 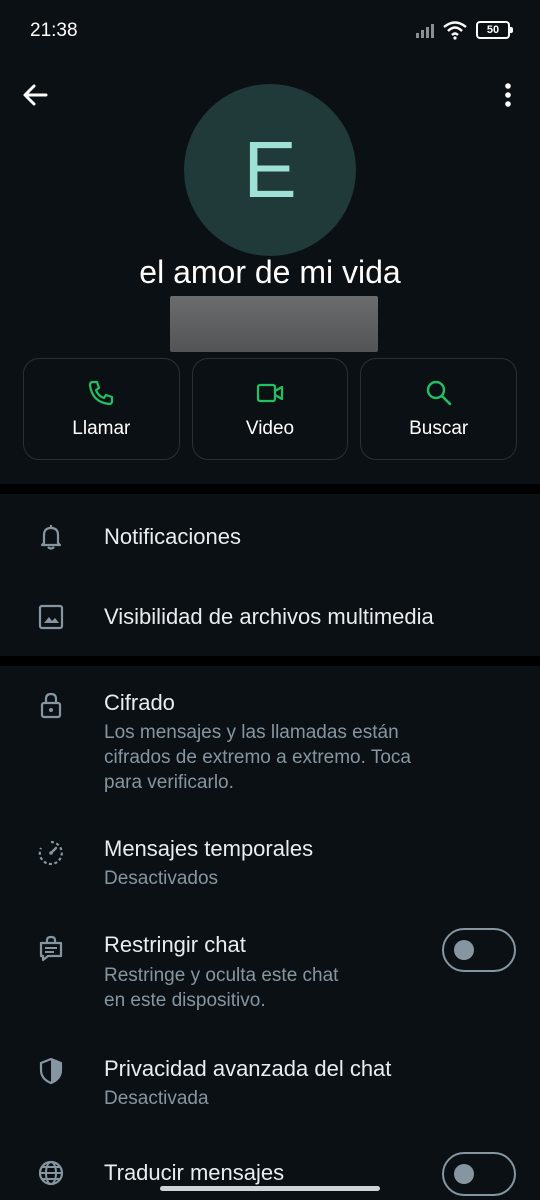 I want to click on video-label: Video, so click(x=270, y=428).